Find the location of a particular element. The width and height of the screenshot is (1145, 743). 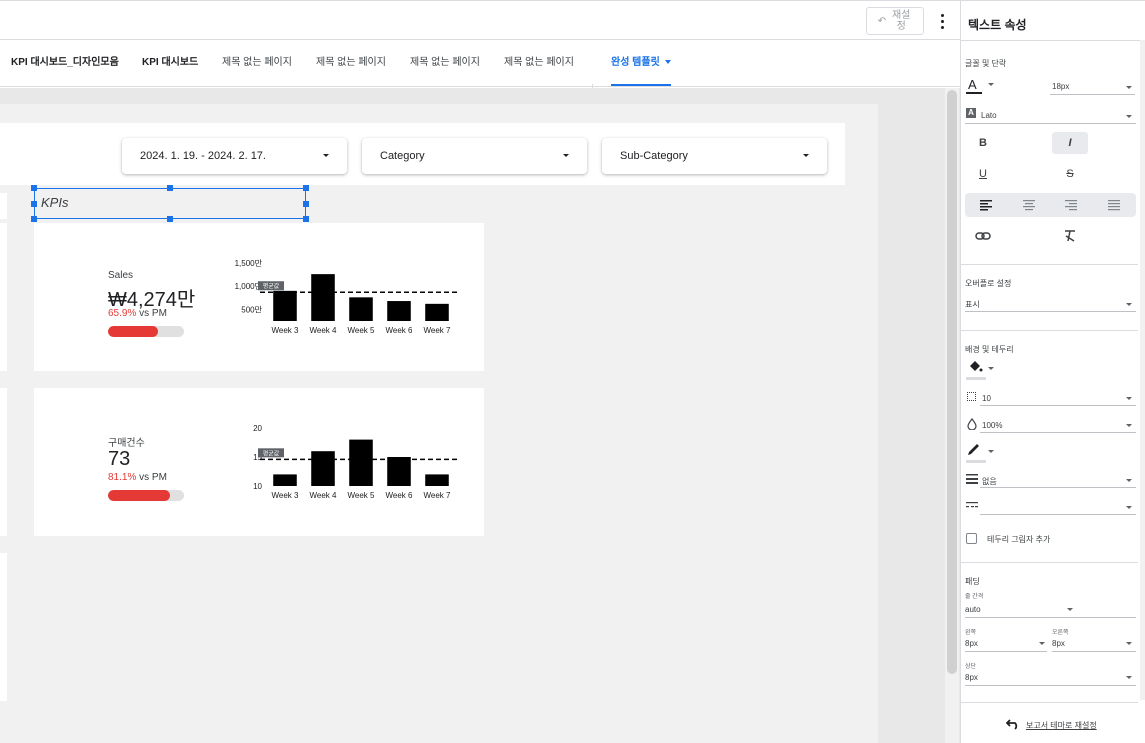

y-tick-label: 500만 is located at coordinates (251, 309).